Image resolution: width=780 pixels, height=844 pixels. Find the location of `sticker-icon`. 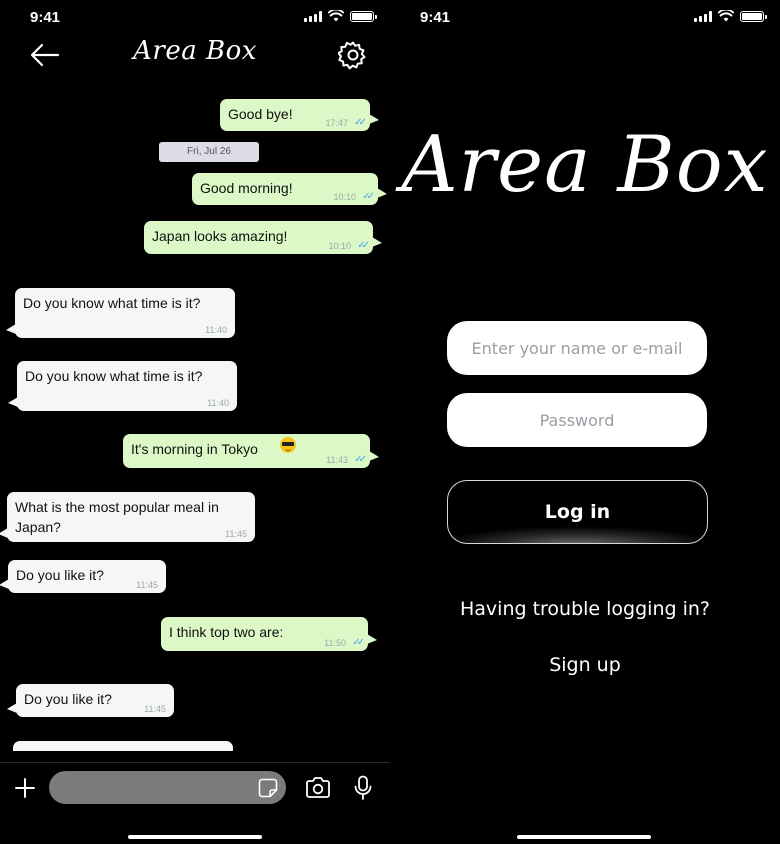

sticker-icon is located at coordinates (268, 788).